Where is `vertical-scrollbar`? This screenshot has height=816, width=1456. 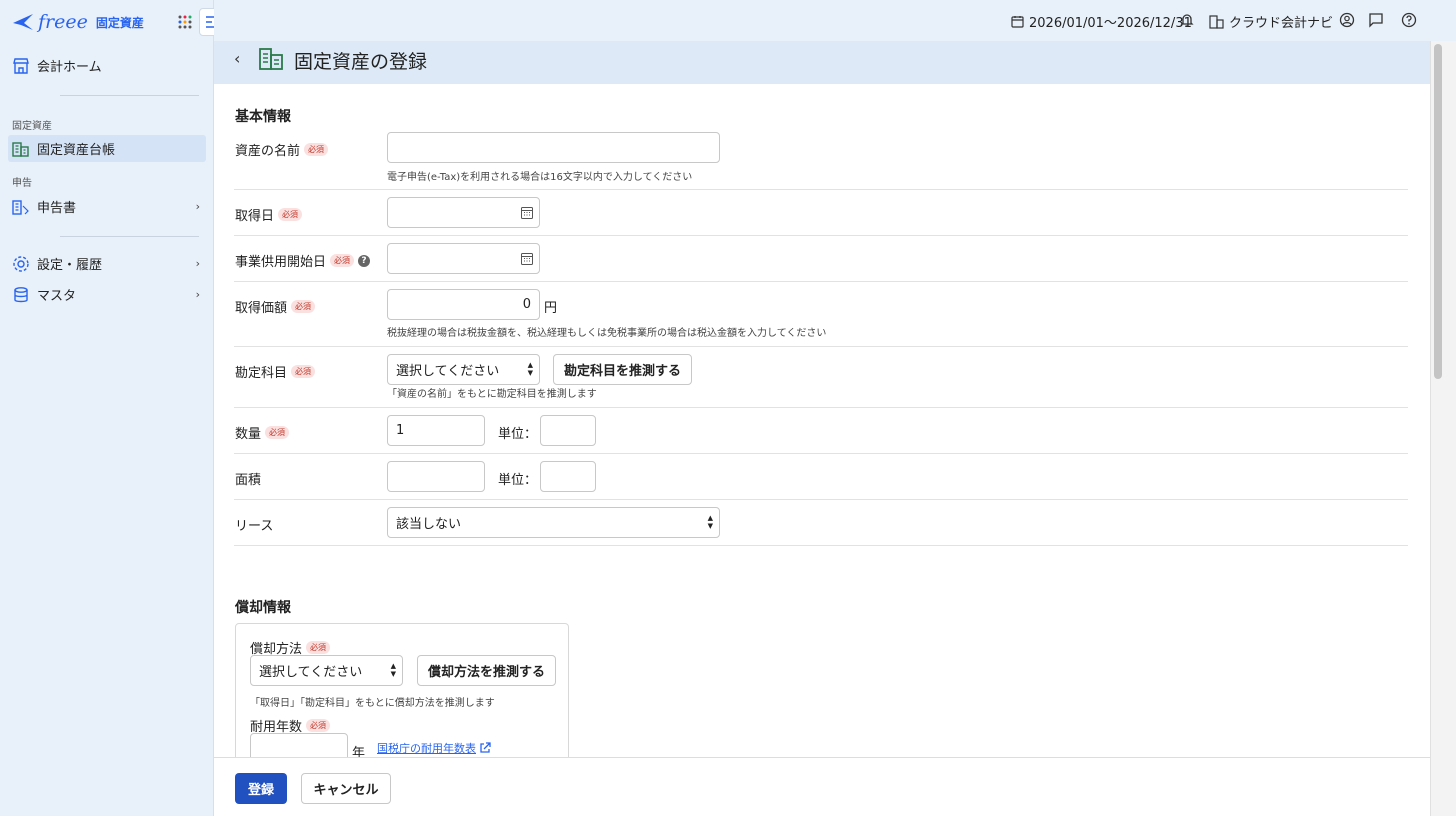
vertical-scrollbar is located at coordinates (1443, 428).